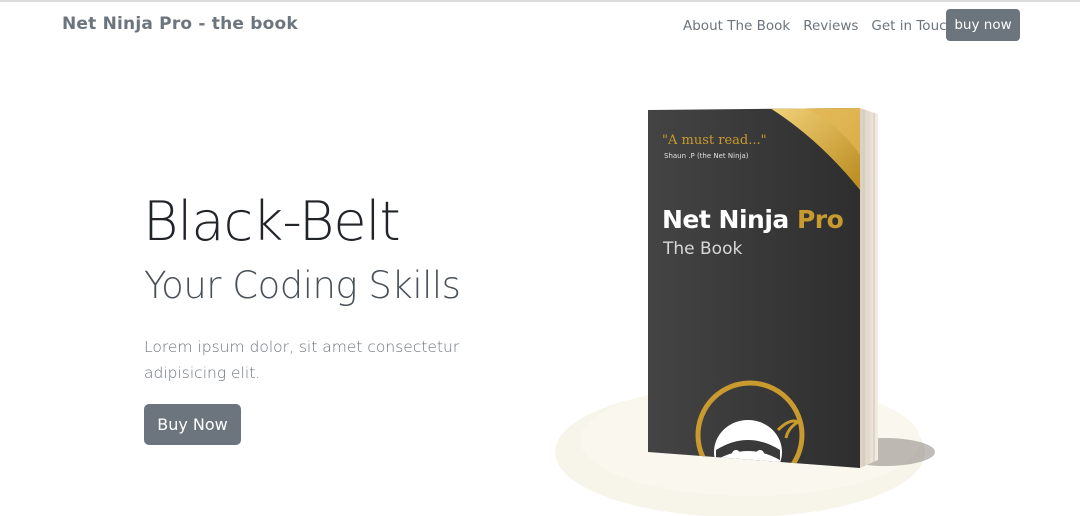 Image resolution: width=1080 pixels, height=516 pixels. I want to click on book-title-main: Net Ninja, so click(725, 219).